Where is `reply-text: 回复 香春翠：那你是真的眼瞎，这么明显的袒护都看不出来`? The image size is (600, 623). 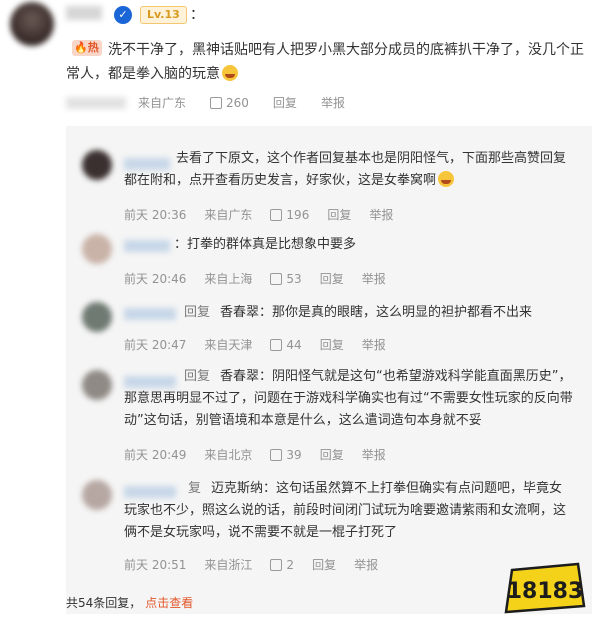
reply-text: 回复 香春翠：那你是真的眼瞎，这么明显的袒护都看不出来 is located at coordinates (358, 312).